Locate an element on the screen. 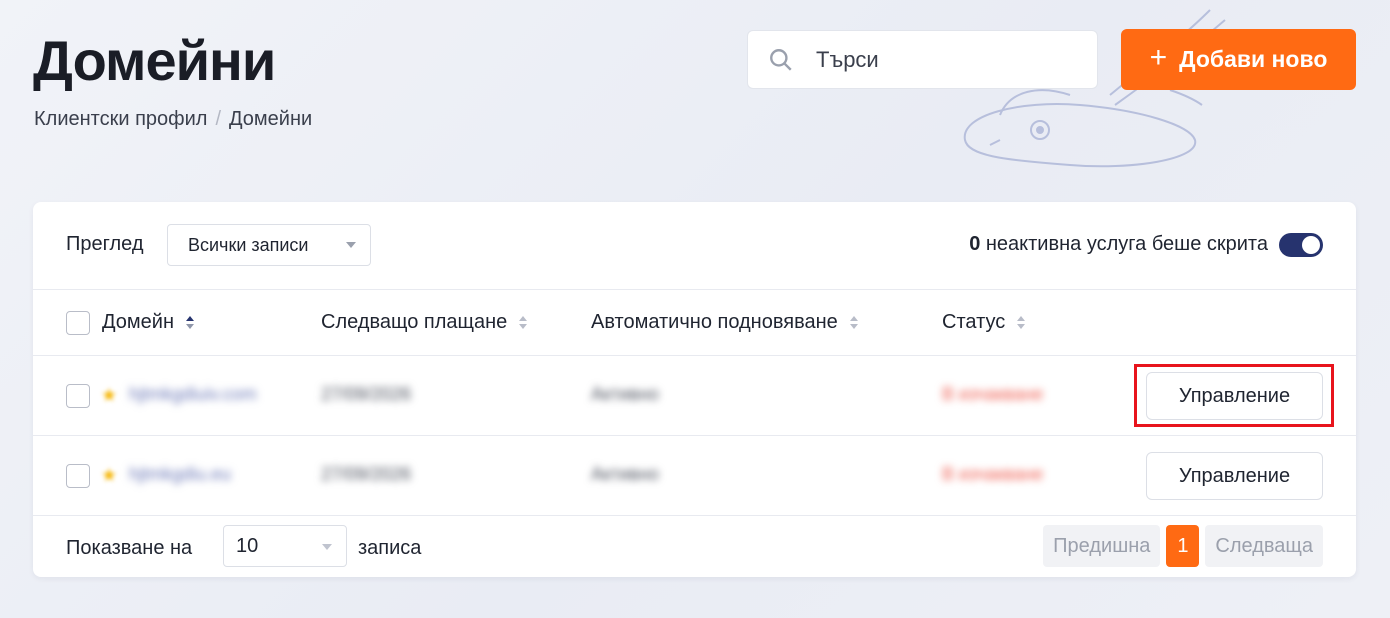 This screenshot has height=618, width=1390. hide-inactive-toggle is located at coordinates (1301, 245).